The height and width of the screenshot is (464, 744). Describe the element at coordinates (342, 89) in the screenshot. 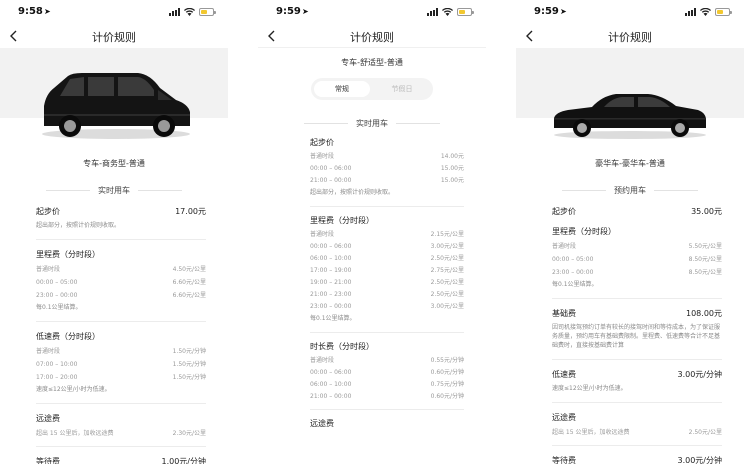

I see `toggle-regular: 常规` at that location.